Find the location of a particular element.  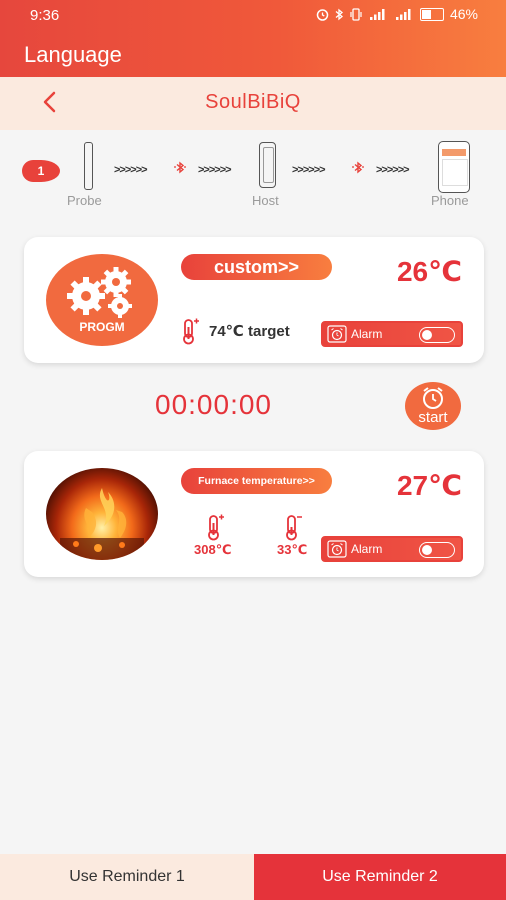

status-bar: 9:36 46% is located at coordinates (253, 16).